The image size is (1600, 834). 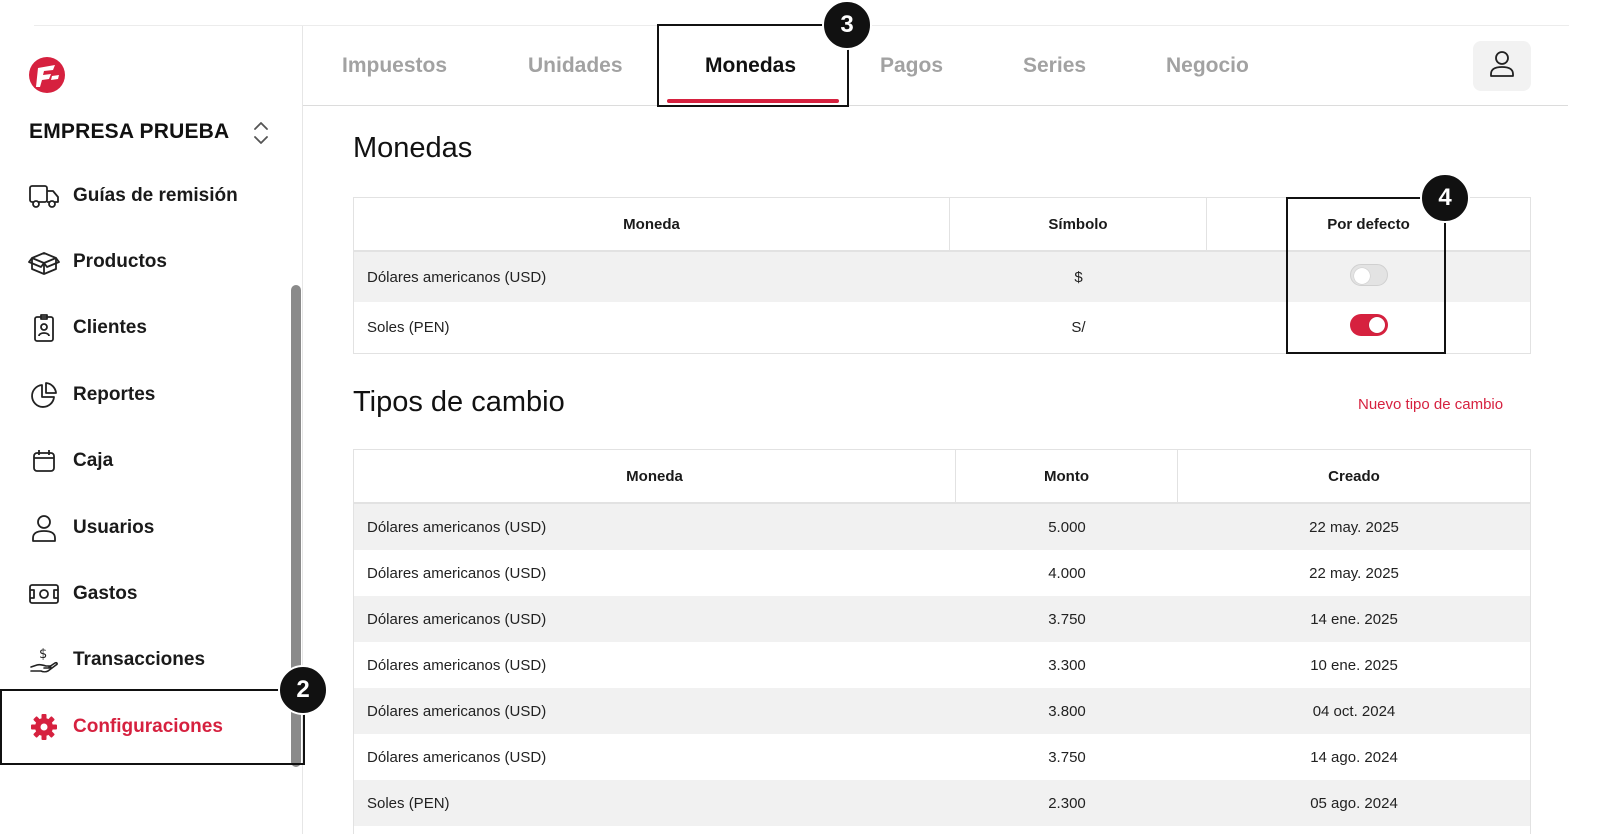 I want to click on sidebar-item-usuarios: Usuarios, so click(x=91, y=528).